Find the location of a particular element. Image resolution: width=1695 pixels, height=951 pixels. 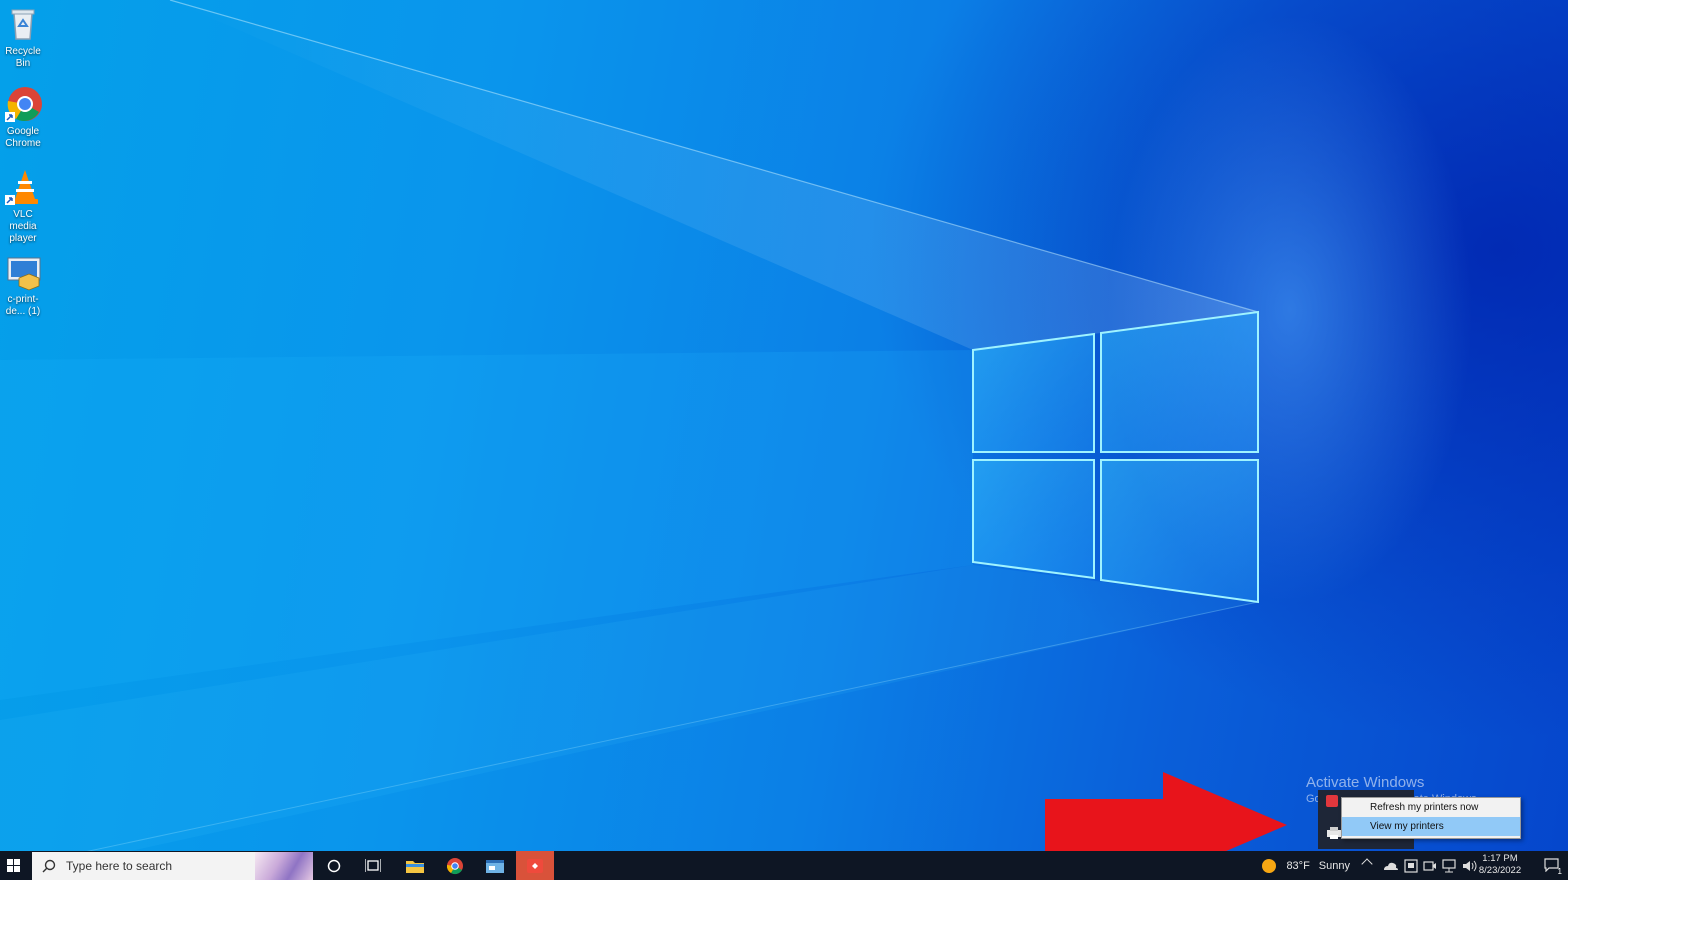

chevron-up-icon is located at coordinates (1367, 864).